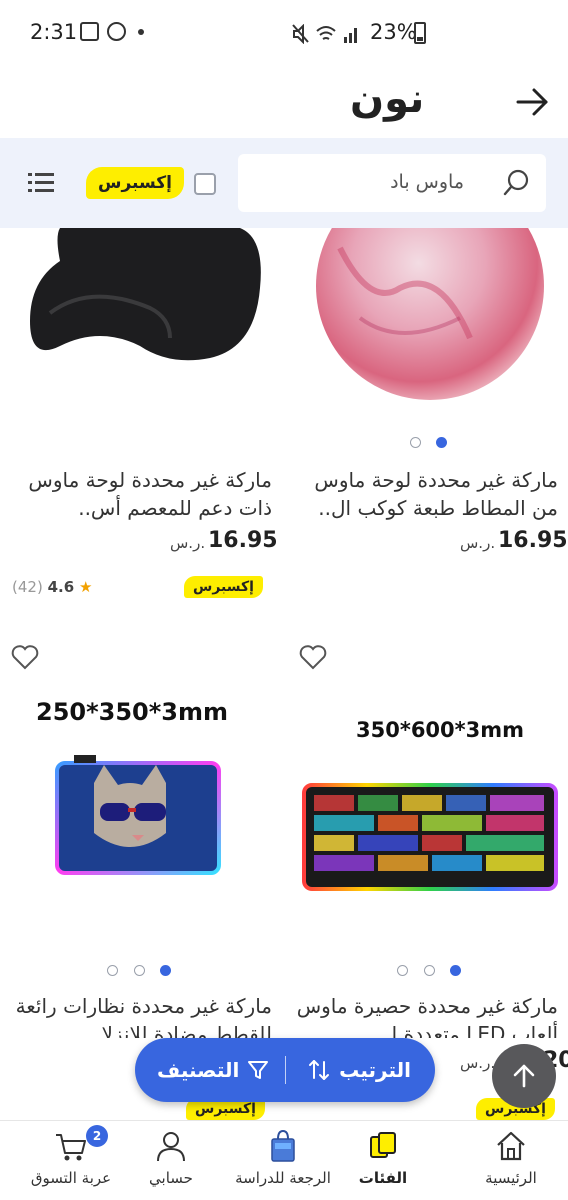 The width and height of the screenshot is (568, 1200). I want to click on shopping-bag-icon, so click(283, 1145).